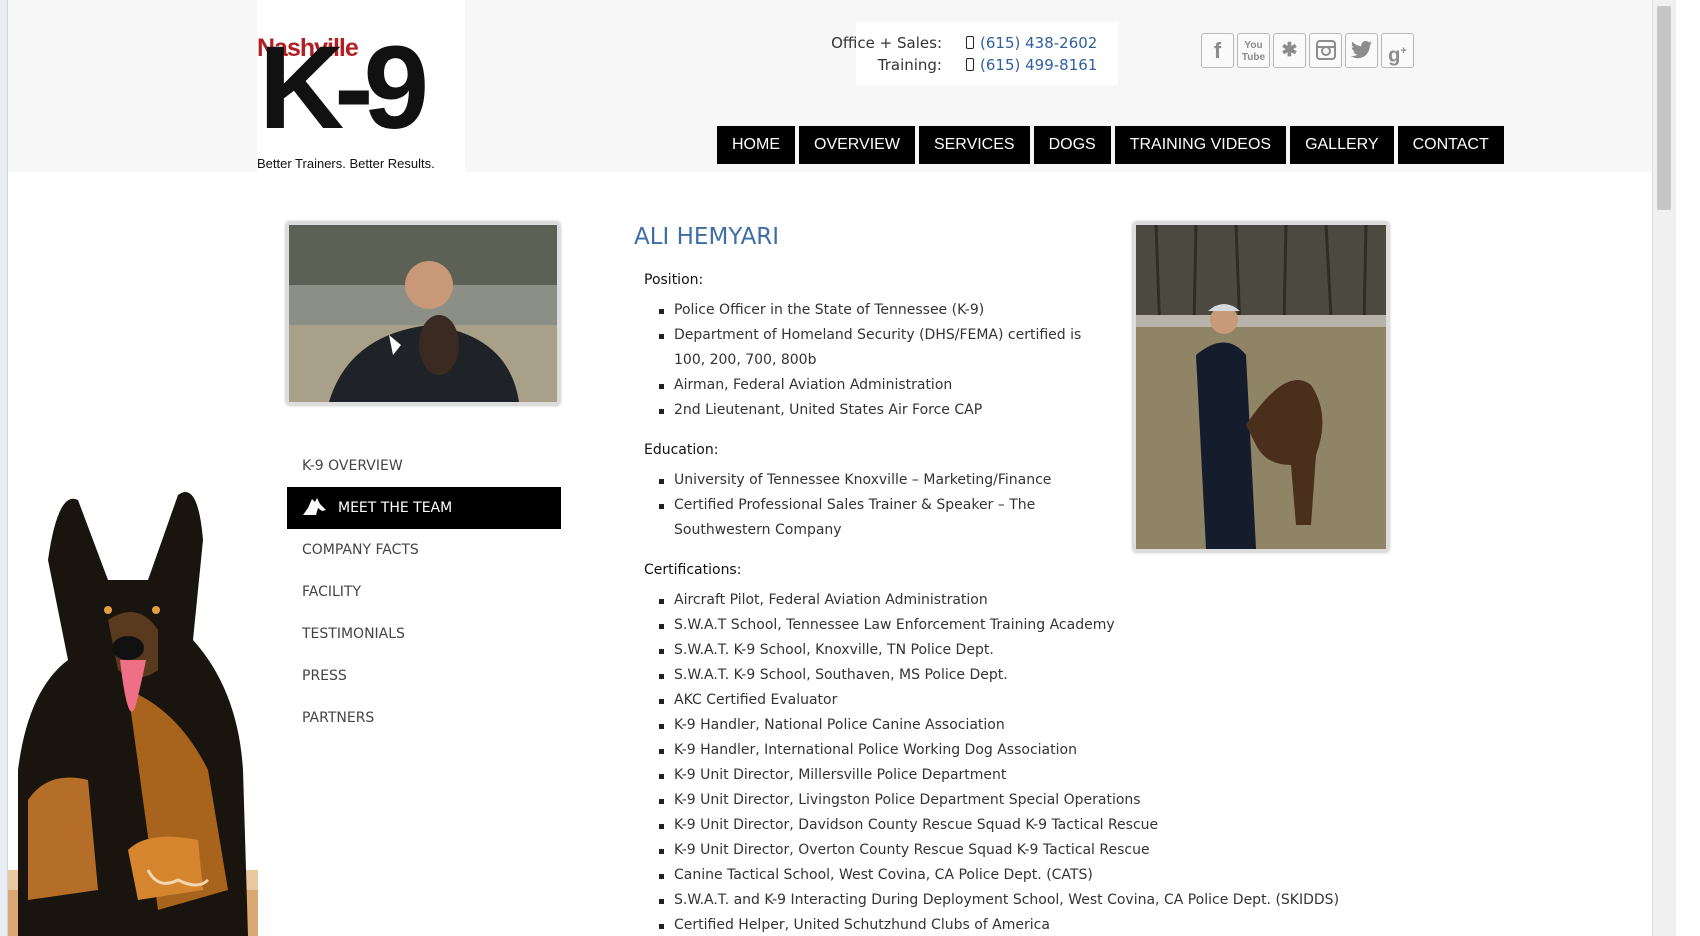 The image size is (1700, 936). What do you see at coordinates (991, 700) in the screenshot?
I see `list-item: AKC Certified Evaluator` at bounding box center [991, 700].